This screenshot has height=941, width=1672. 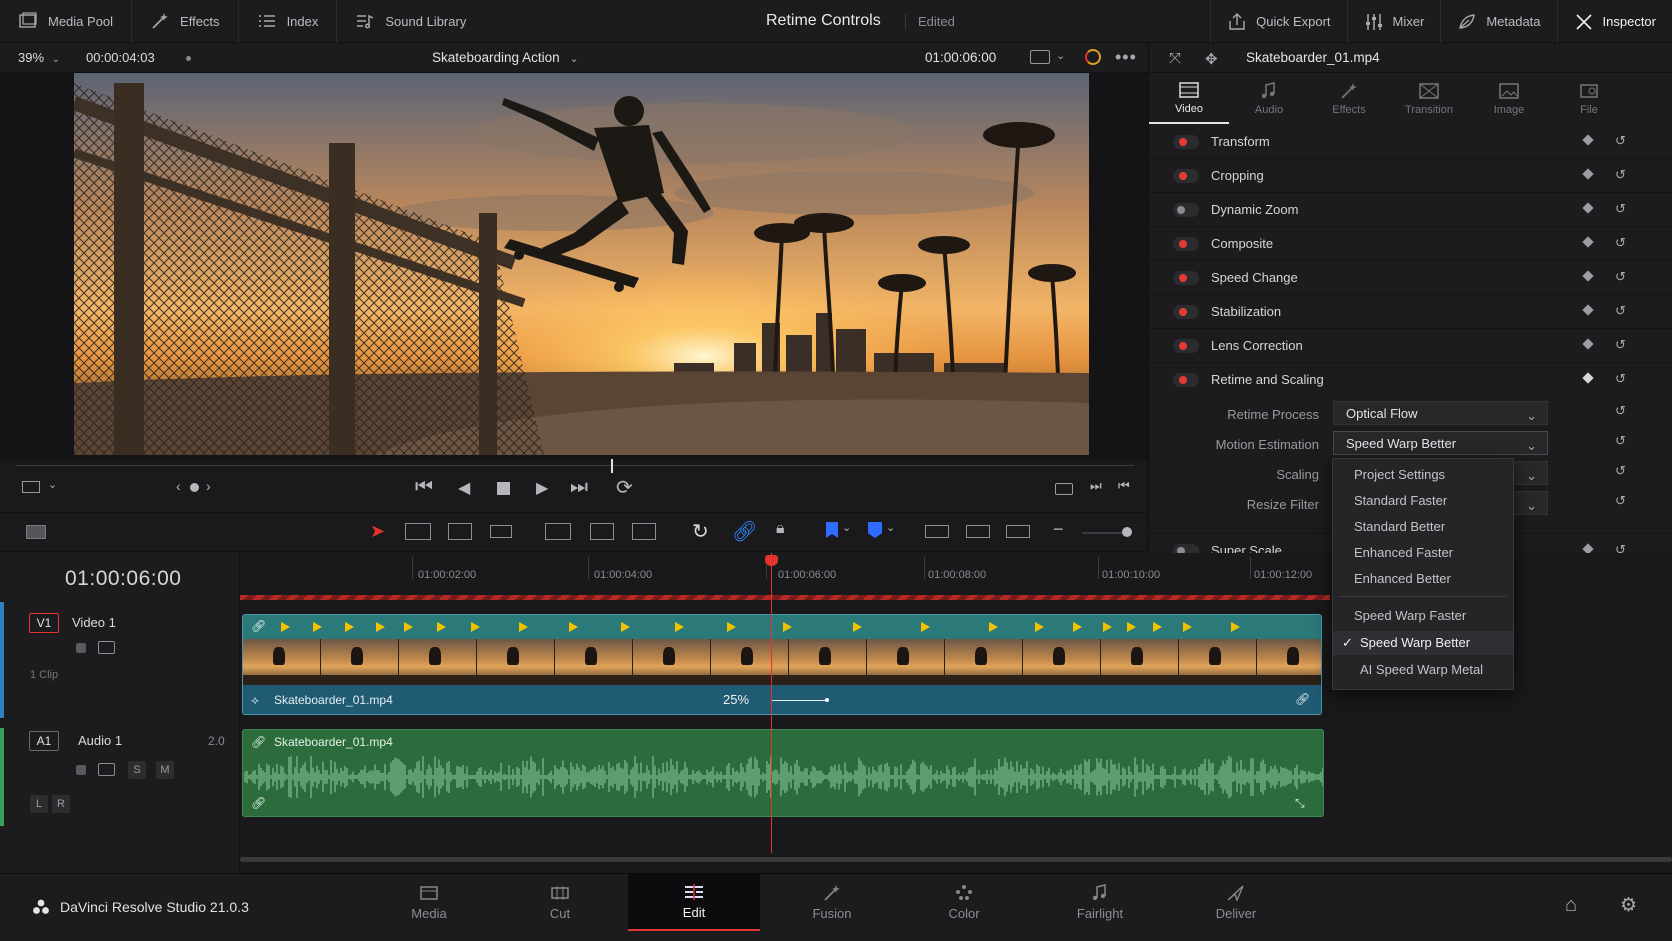 I want to click on tab-audio: Audio, so click(x=1269, y=99).